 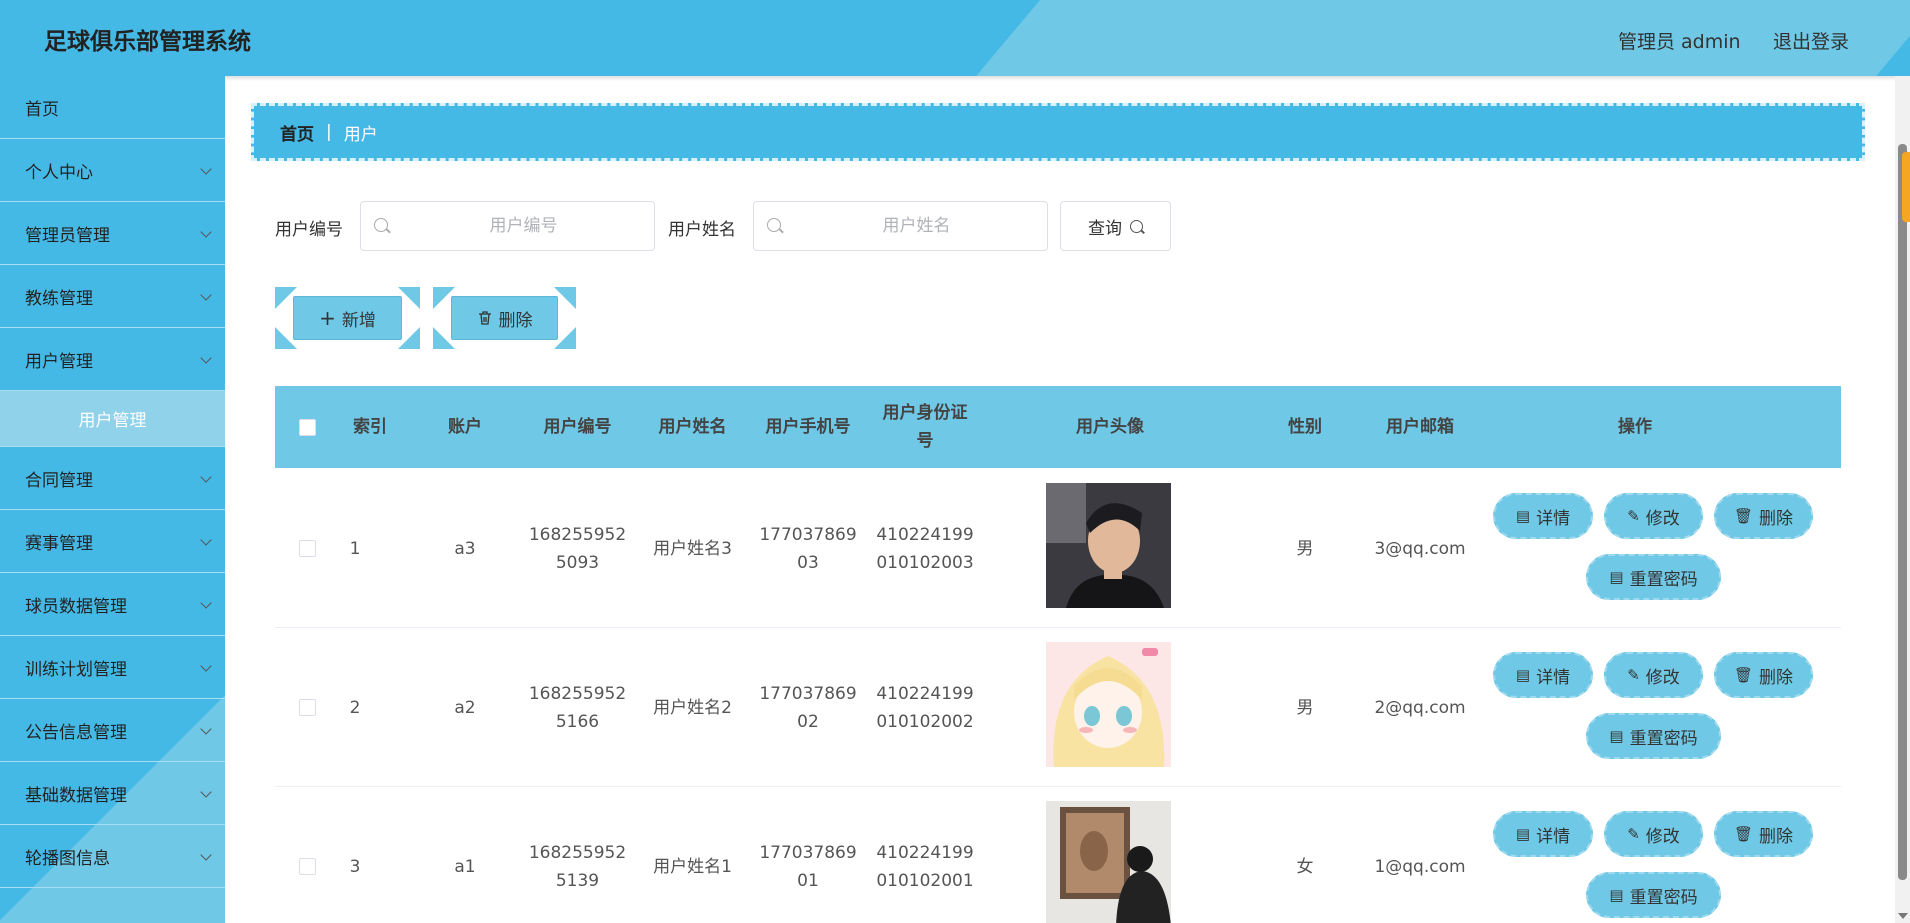 I want to click on search-name-field, so click(x=900, y=226).